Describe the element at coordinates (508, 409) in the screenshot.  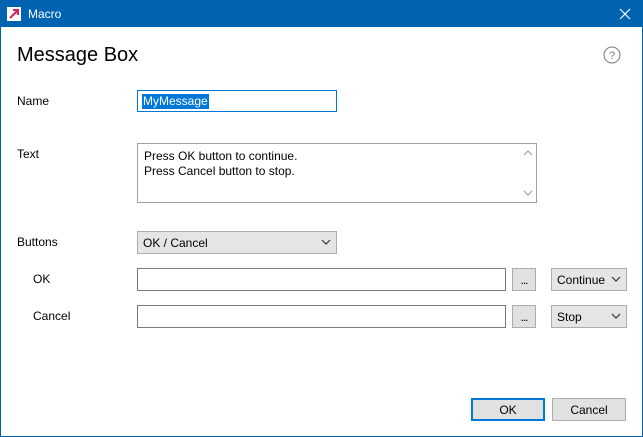
I see `ok-button: OK` at that location.